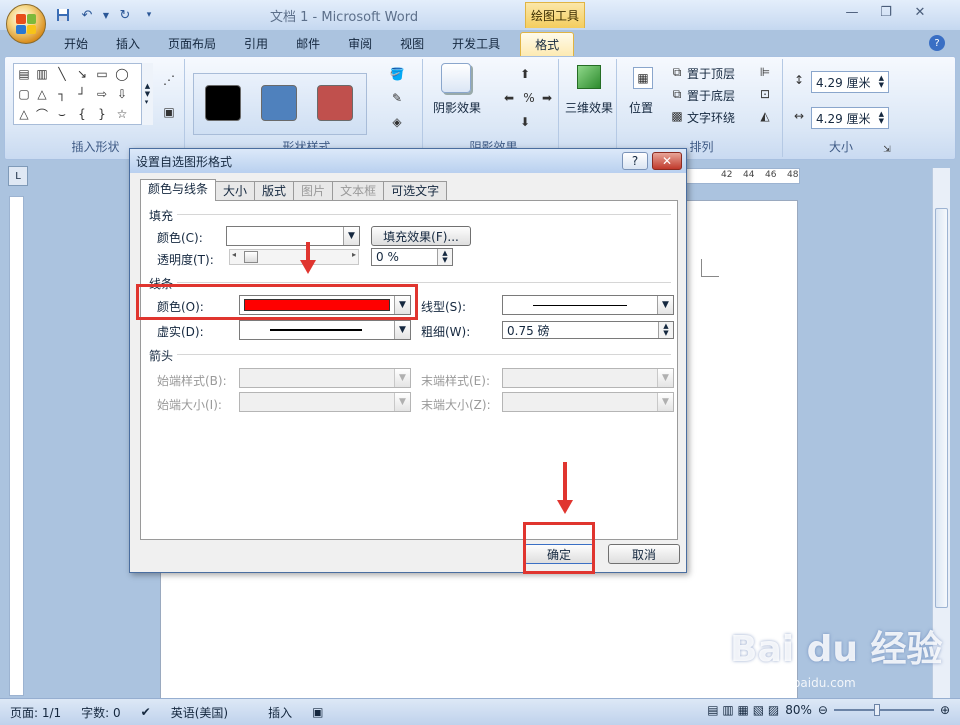 This screenshot has width=960, height=725. Describe the element at coordinates (147, 94) in the screenshot. I see `gallery-scroll: ▲ ▼ ▾` at that location.